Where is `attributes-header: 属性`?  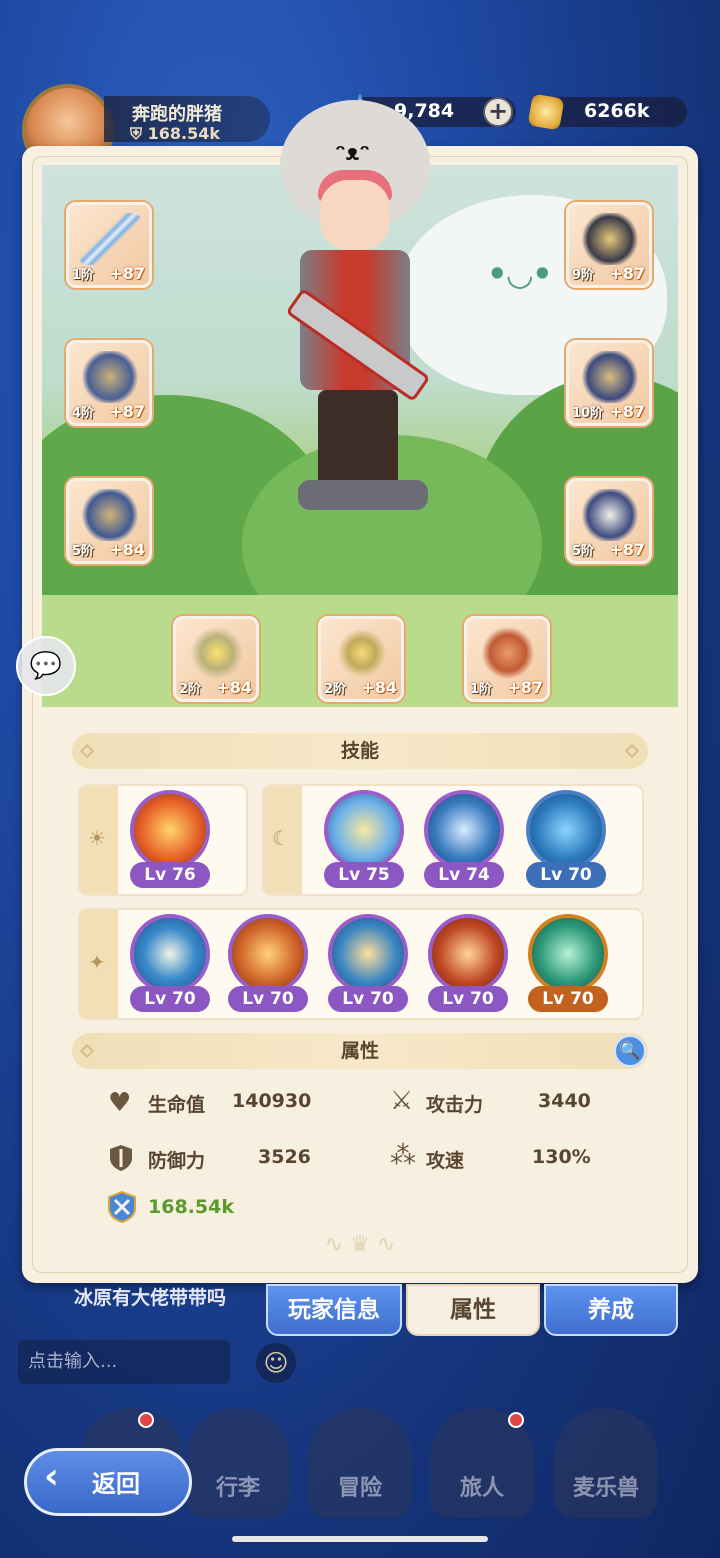 attributes-header: 属性 is located at coordinates (360, 1051).